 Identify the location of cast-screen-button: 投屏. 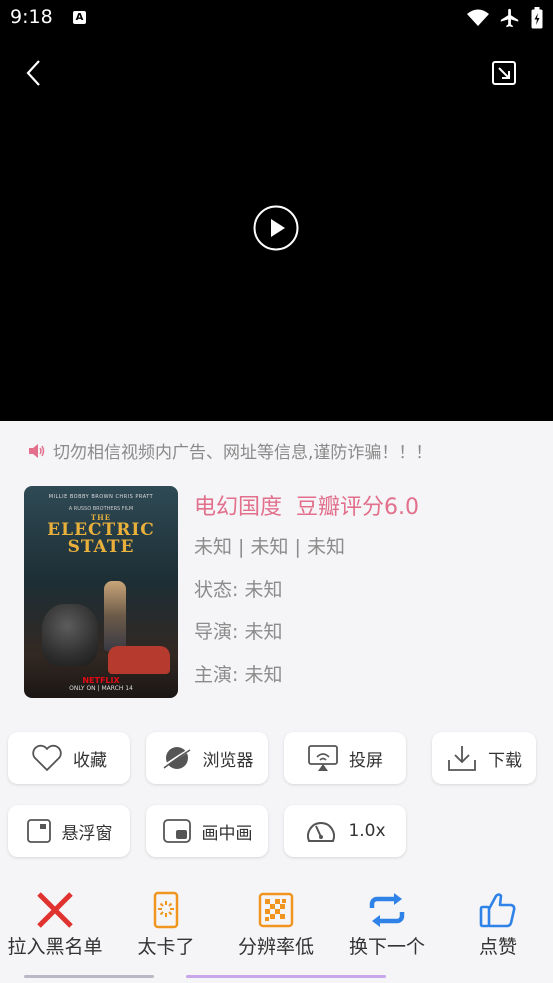
(345, 758).